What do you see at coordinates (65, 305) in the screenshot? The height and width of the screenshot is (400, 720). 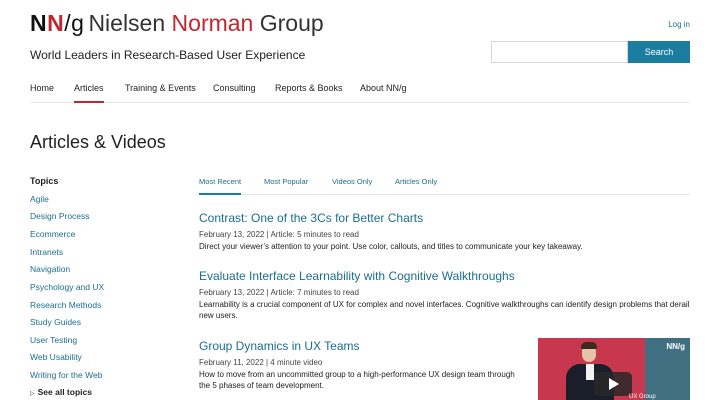 I see `topic-link: Research Methods` at bounding box center [65, 305].